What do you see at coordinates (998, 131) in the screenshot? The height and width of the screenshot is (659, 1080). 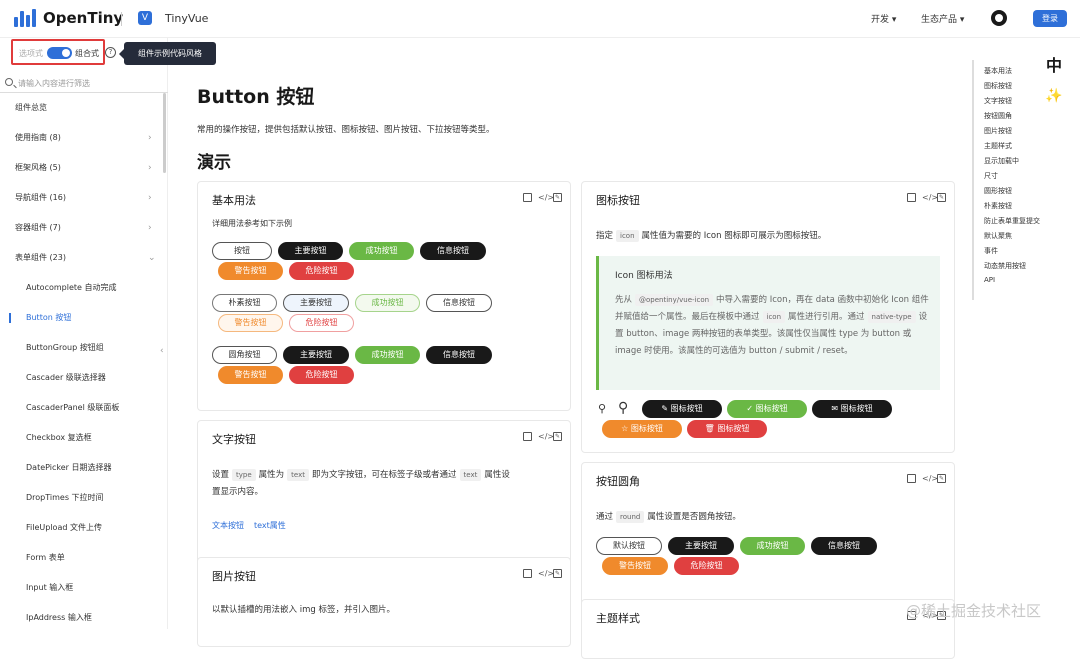 I see `anchor-link: 图片按钮` at bounding box center [998, 131].